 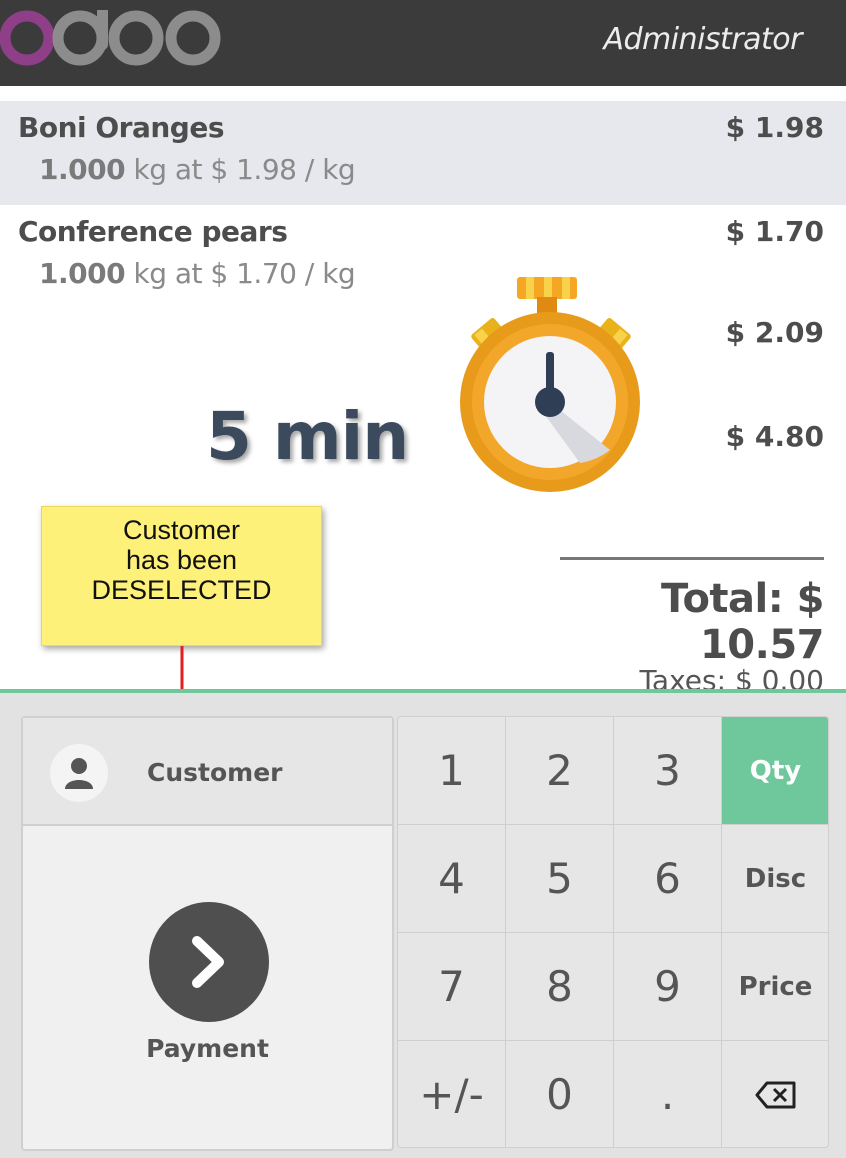 I want to click on numpad-key-4: 4, so click(x=452, y=879).